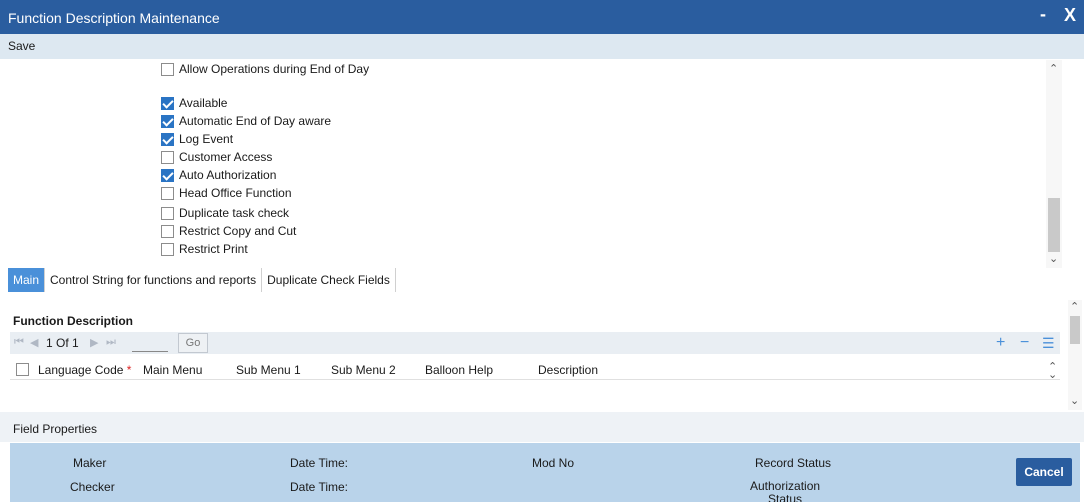 The height and width of the screenshot is (502, 1084). I want to click on col-label: Language Code, so click(81, 370).